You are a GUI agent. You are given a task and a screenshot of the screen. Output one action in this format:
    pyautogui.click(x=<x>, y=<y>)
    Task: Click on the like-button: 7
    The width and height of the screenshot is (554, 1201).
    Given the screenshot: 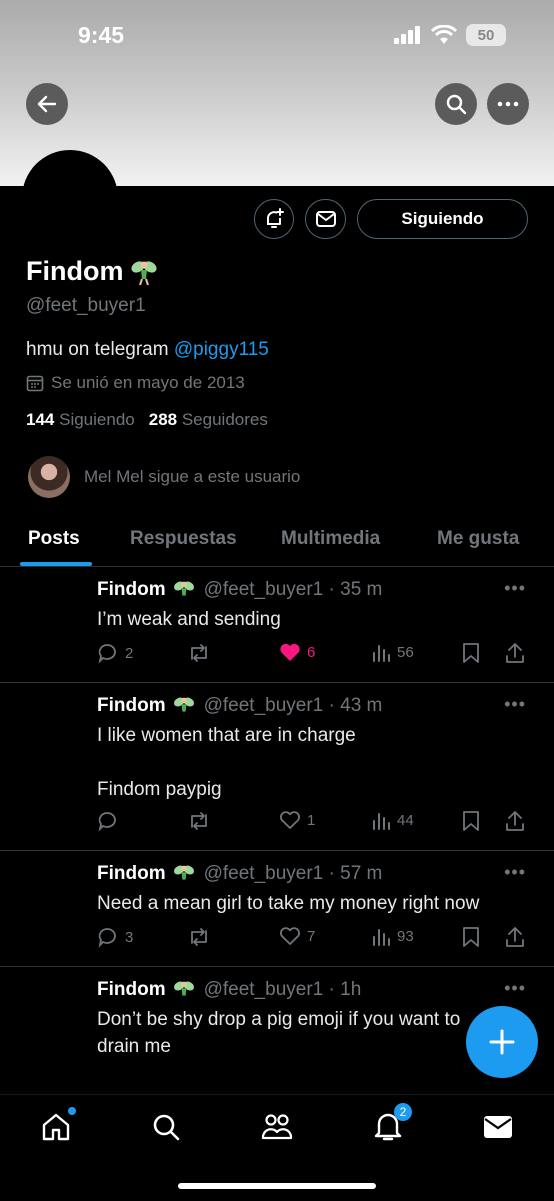 What is the action you would take?
    pyautogui.click(x=297, y=936)
    